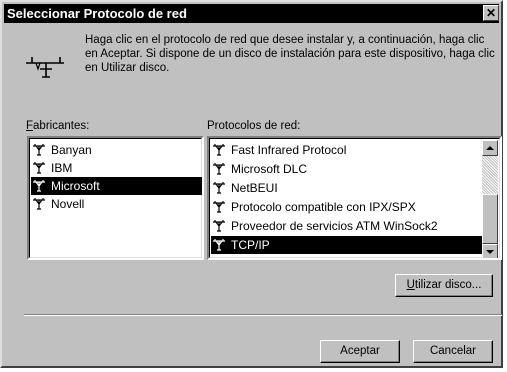  I want to click on list-item: Microsoft DLC, so click(347, 169).